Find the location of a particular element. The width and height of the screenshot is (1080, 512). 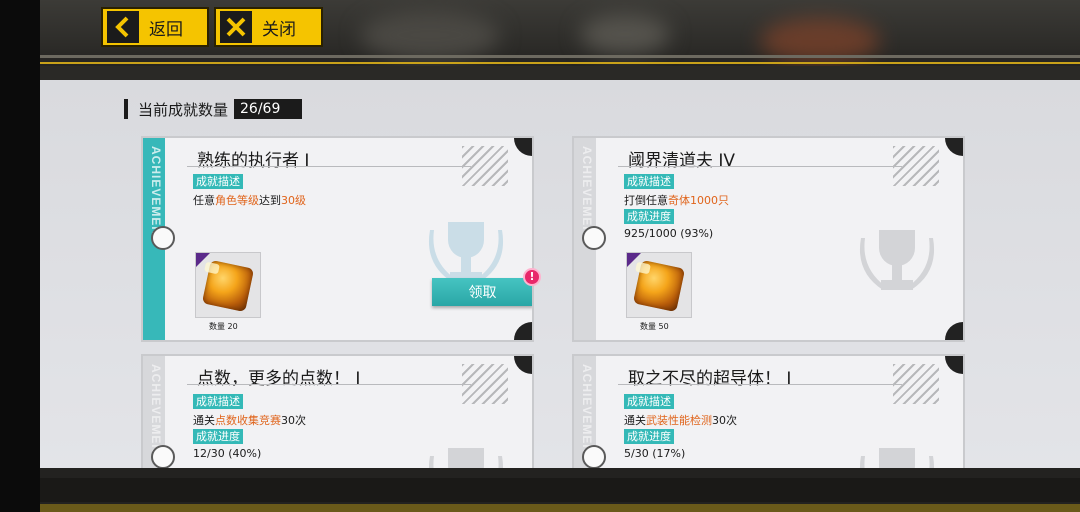

back-button: 返回 is located at coordinates (155, 27).